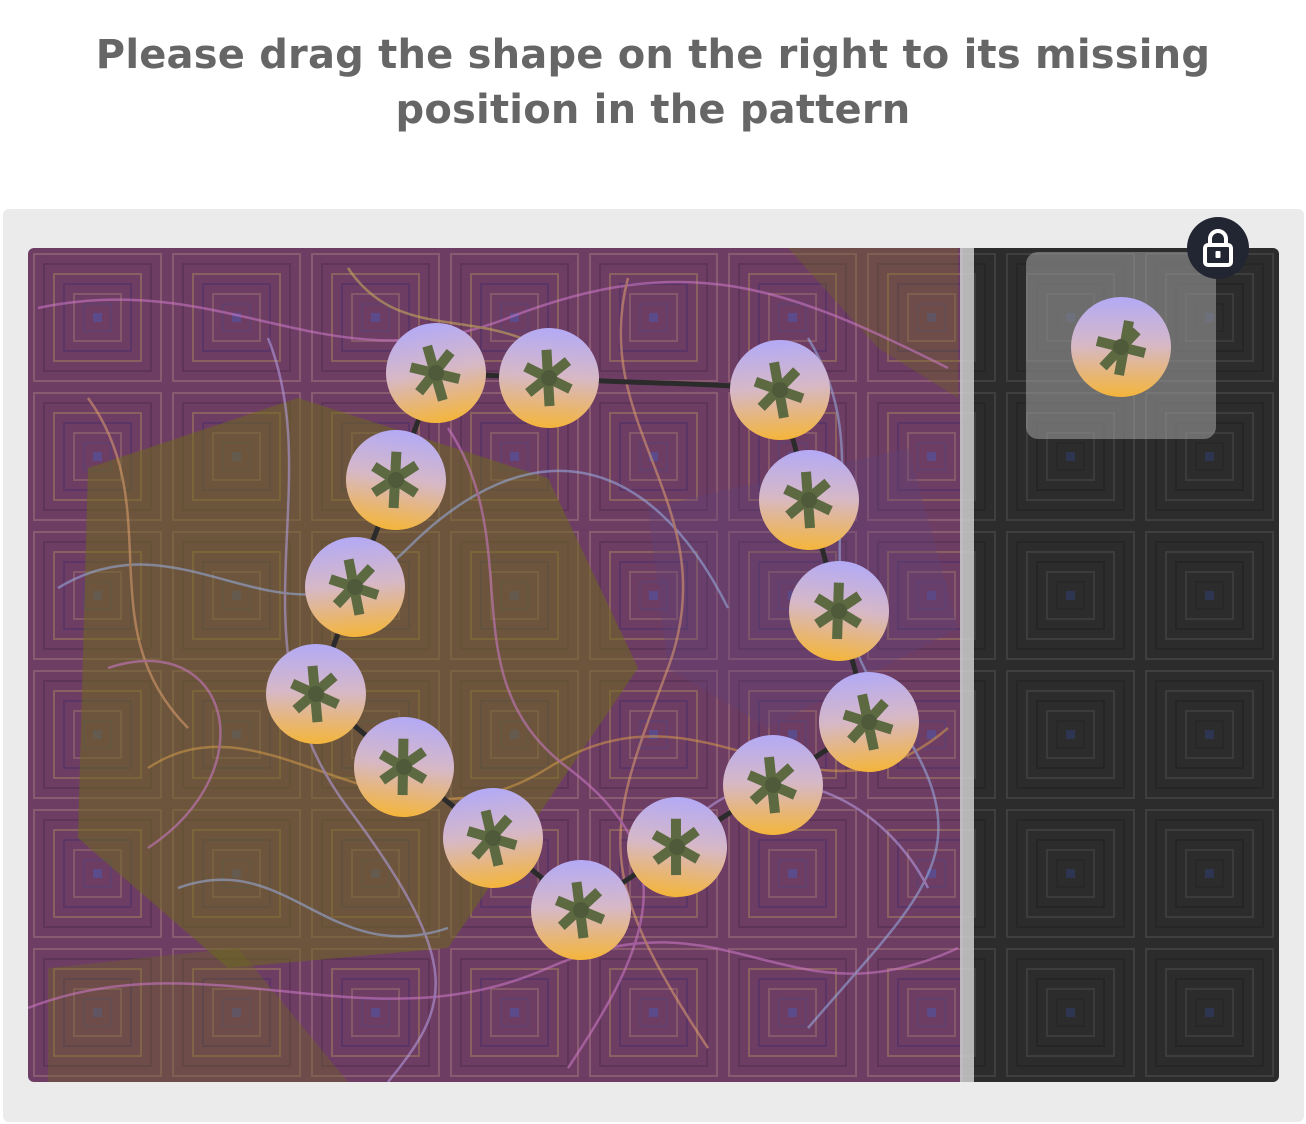 The width and height of the screenshot is (1306, 1124). I want to click on lock-button, so click(1218, 248).